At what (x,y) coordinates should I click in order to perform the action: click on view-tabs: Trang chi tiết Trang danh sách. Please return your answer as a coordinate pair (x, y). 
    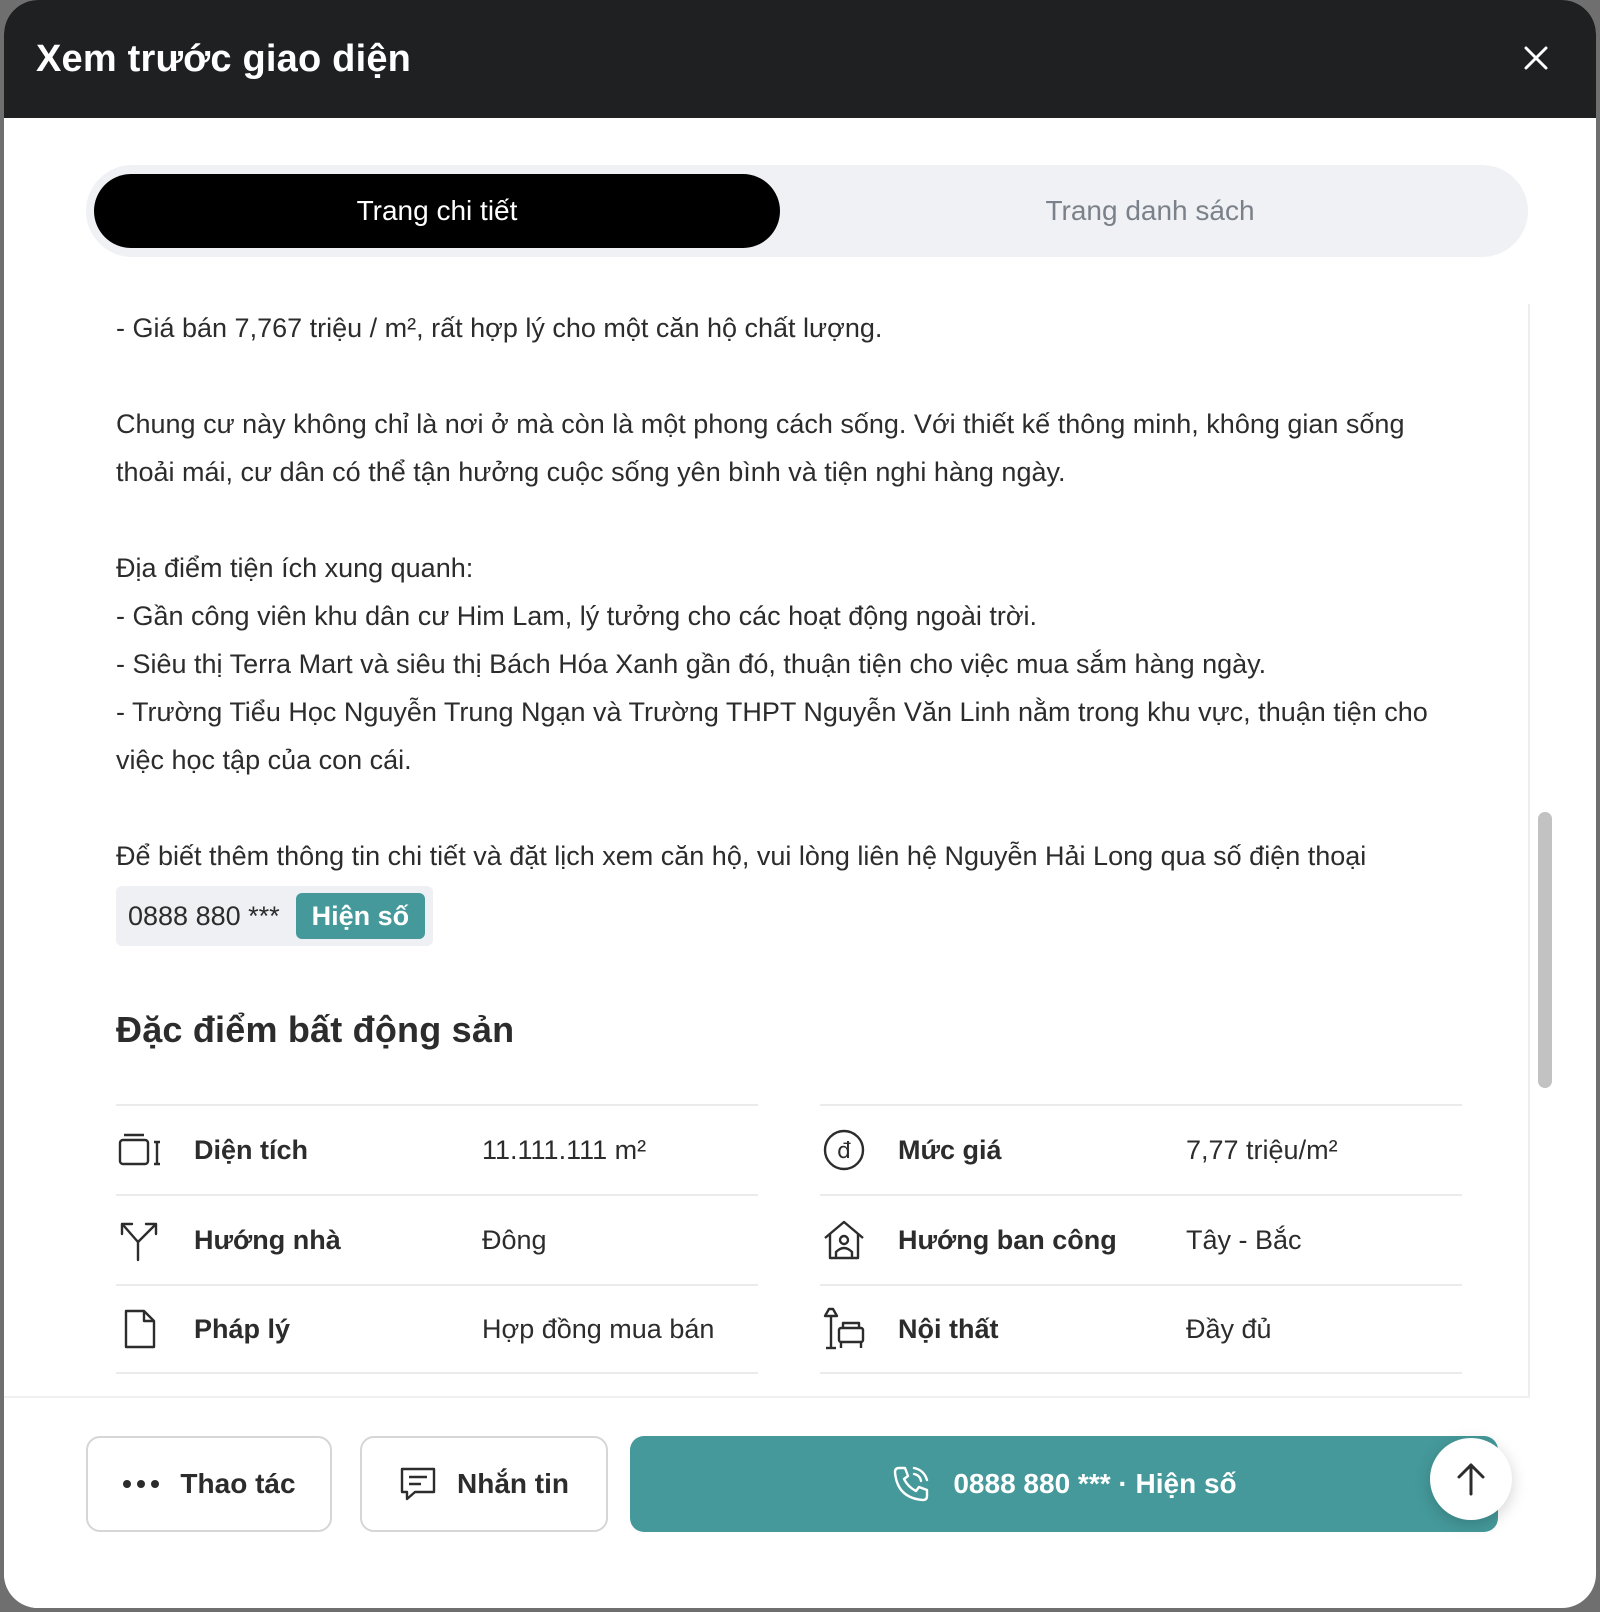
    Looking at the image, I should click on (807, 211).